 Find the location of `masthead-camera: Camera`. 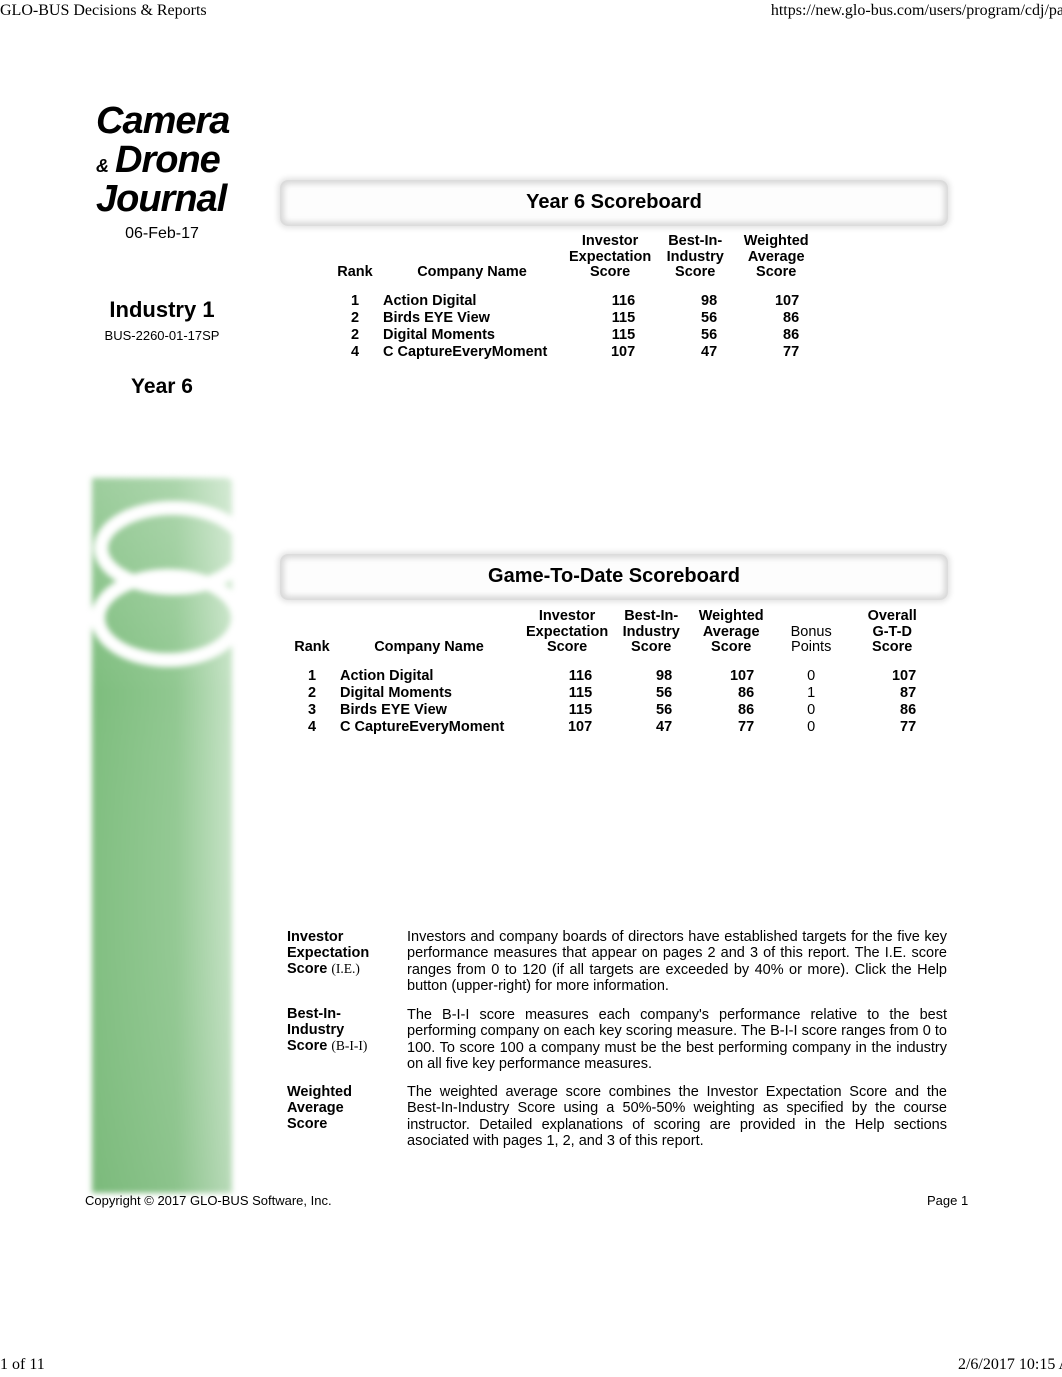

masthead-camera: Camera is located at coordinates (163, 121).